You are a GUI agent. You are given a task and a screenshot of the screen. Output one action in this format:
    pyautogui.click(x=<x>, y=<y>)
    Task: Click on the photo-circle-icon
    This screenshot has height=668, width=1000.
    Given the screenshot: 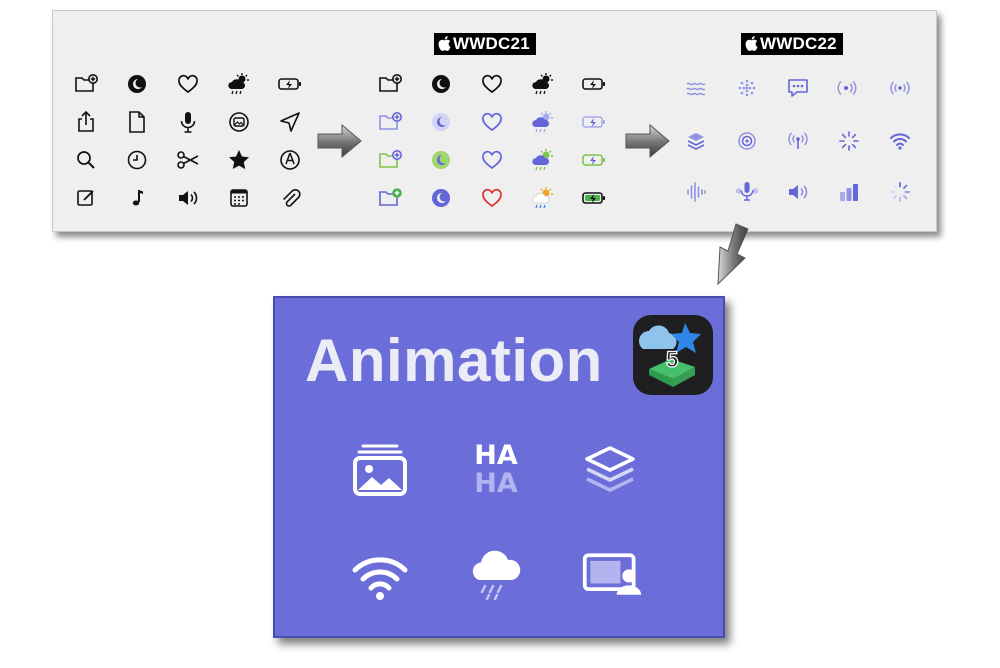 What is the action you would take?
    pyautogui.click(x=239, y=122)
    